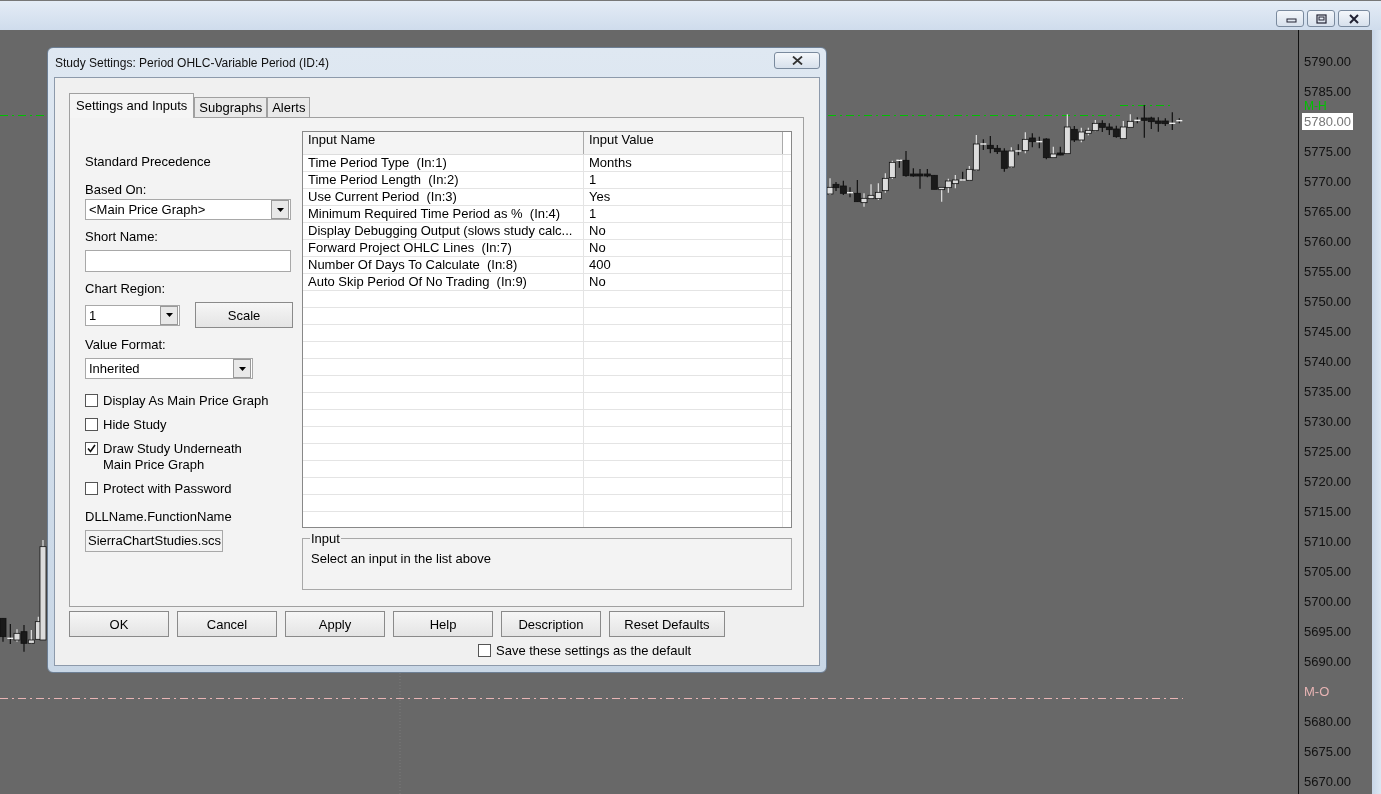 The height and width of the screenshot is (794, 1381). What do you see at coordinates (1327, 301) in the screenshot?
I see `price-label: 5750.00` at bounding box center [1327, 301].